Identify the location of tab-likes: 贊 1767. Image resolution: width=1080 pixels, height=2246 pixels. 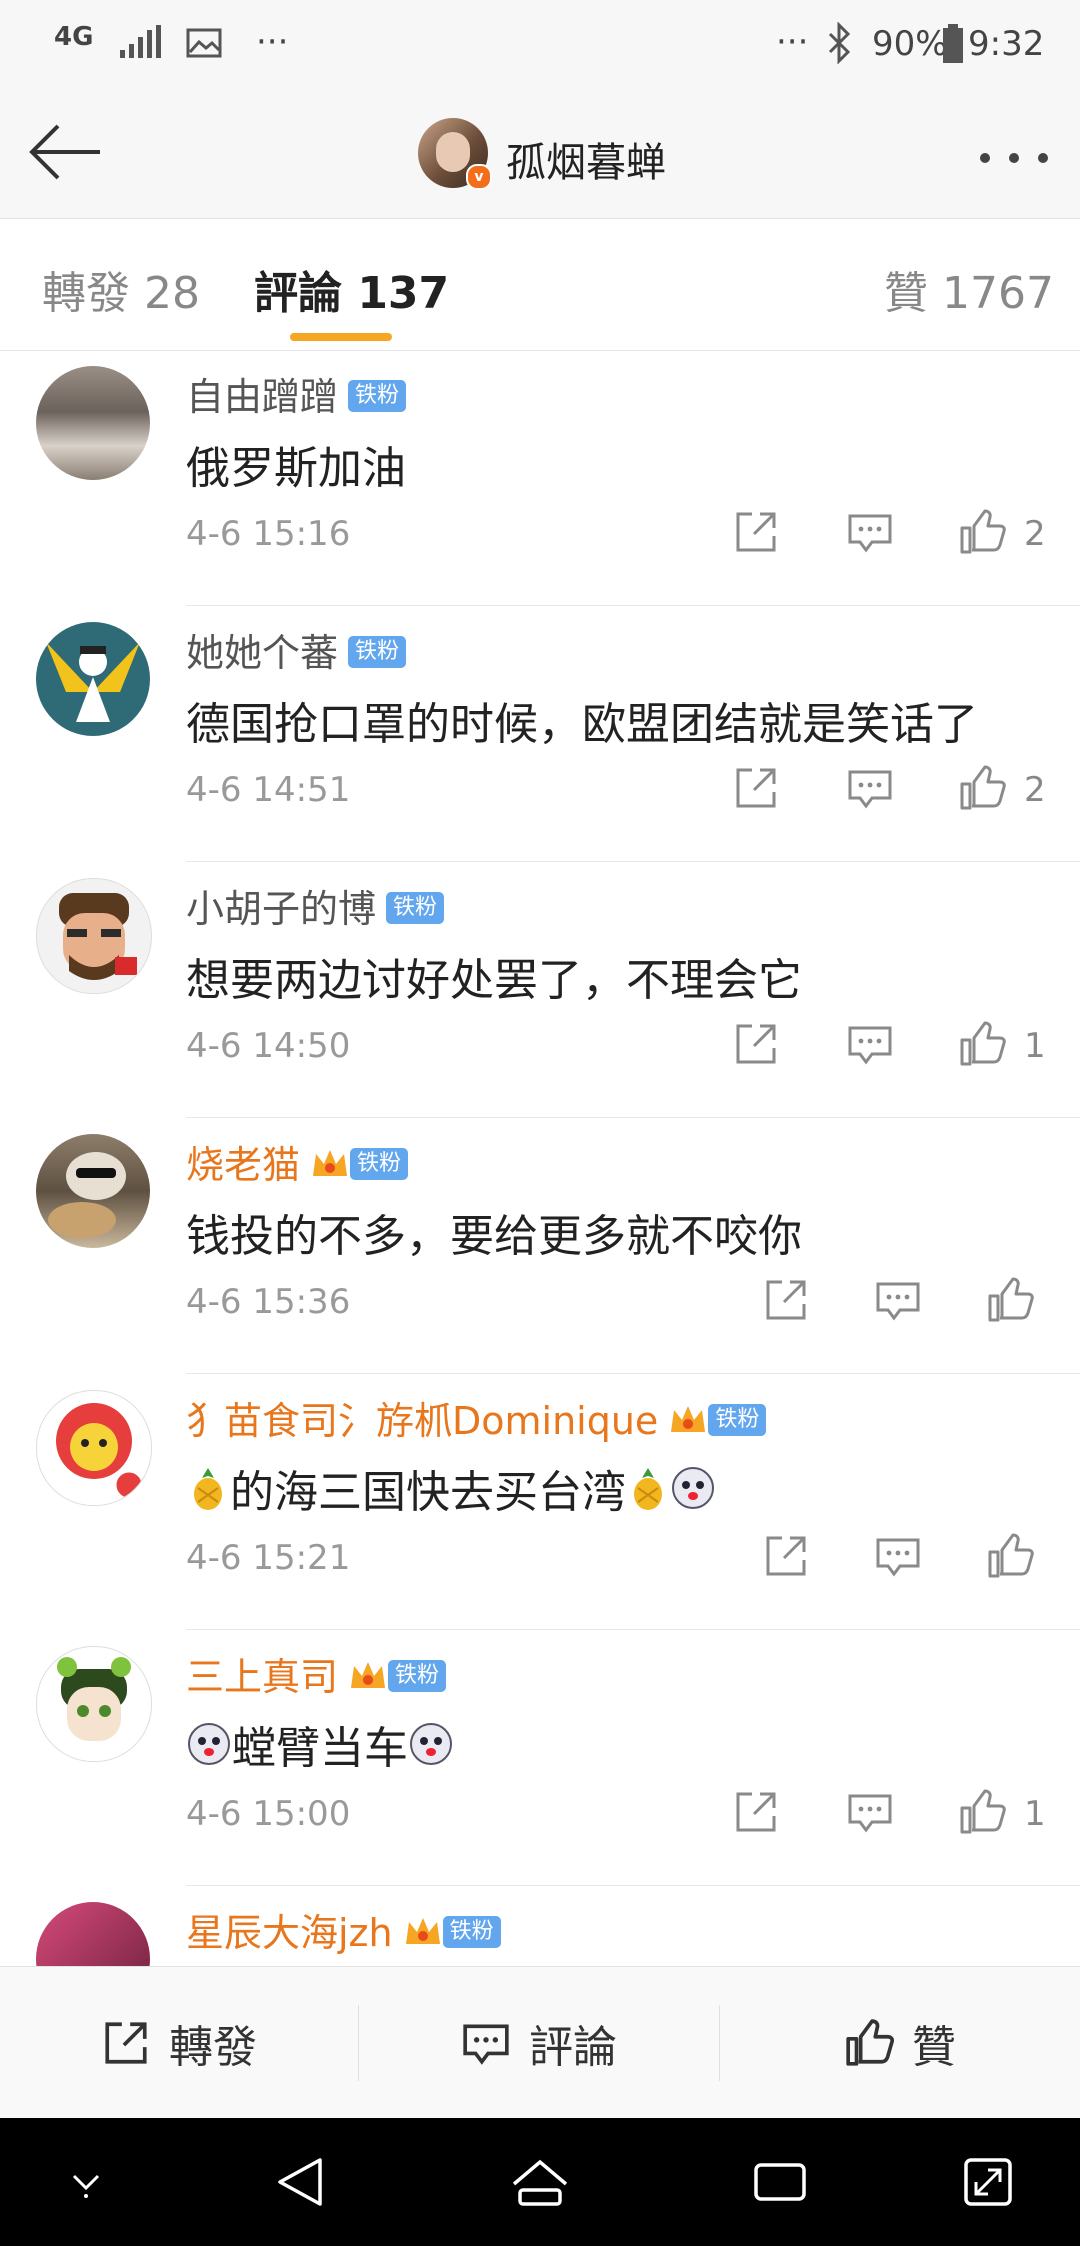
(969, 289).